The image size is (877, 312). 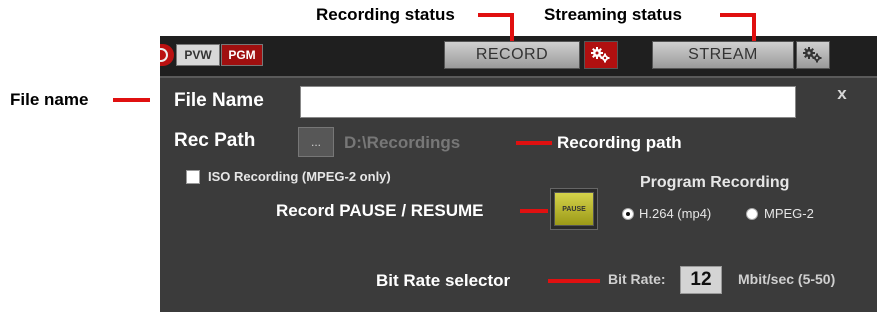 What do you see at coordinates (619, 142) in the screenshot?
I see `annotation-recording-path: Recording path` at bounding box center [619, 142].